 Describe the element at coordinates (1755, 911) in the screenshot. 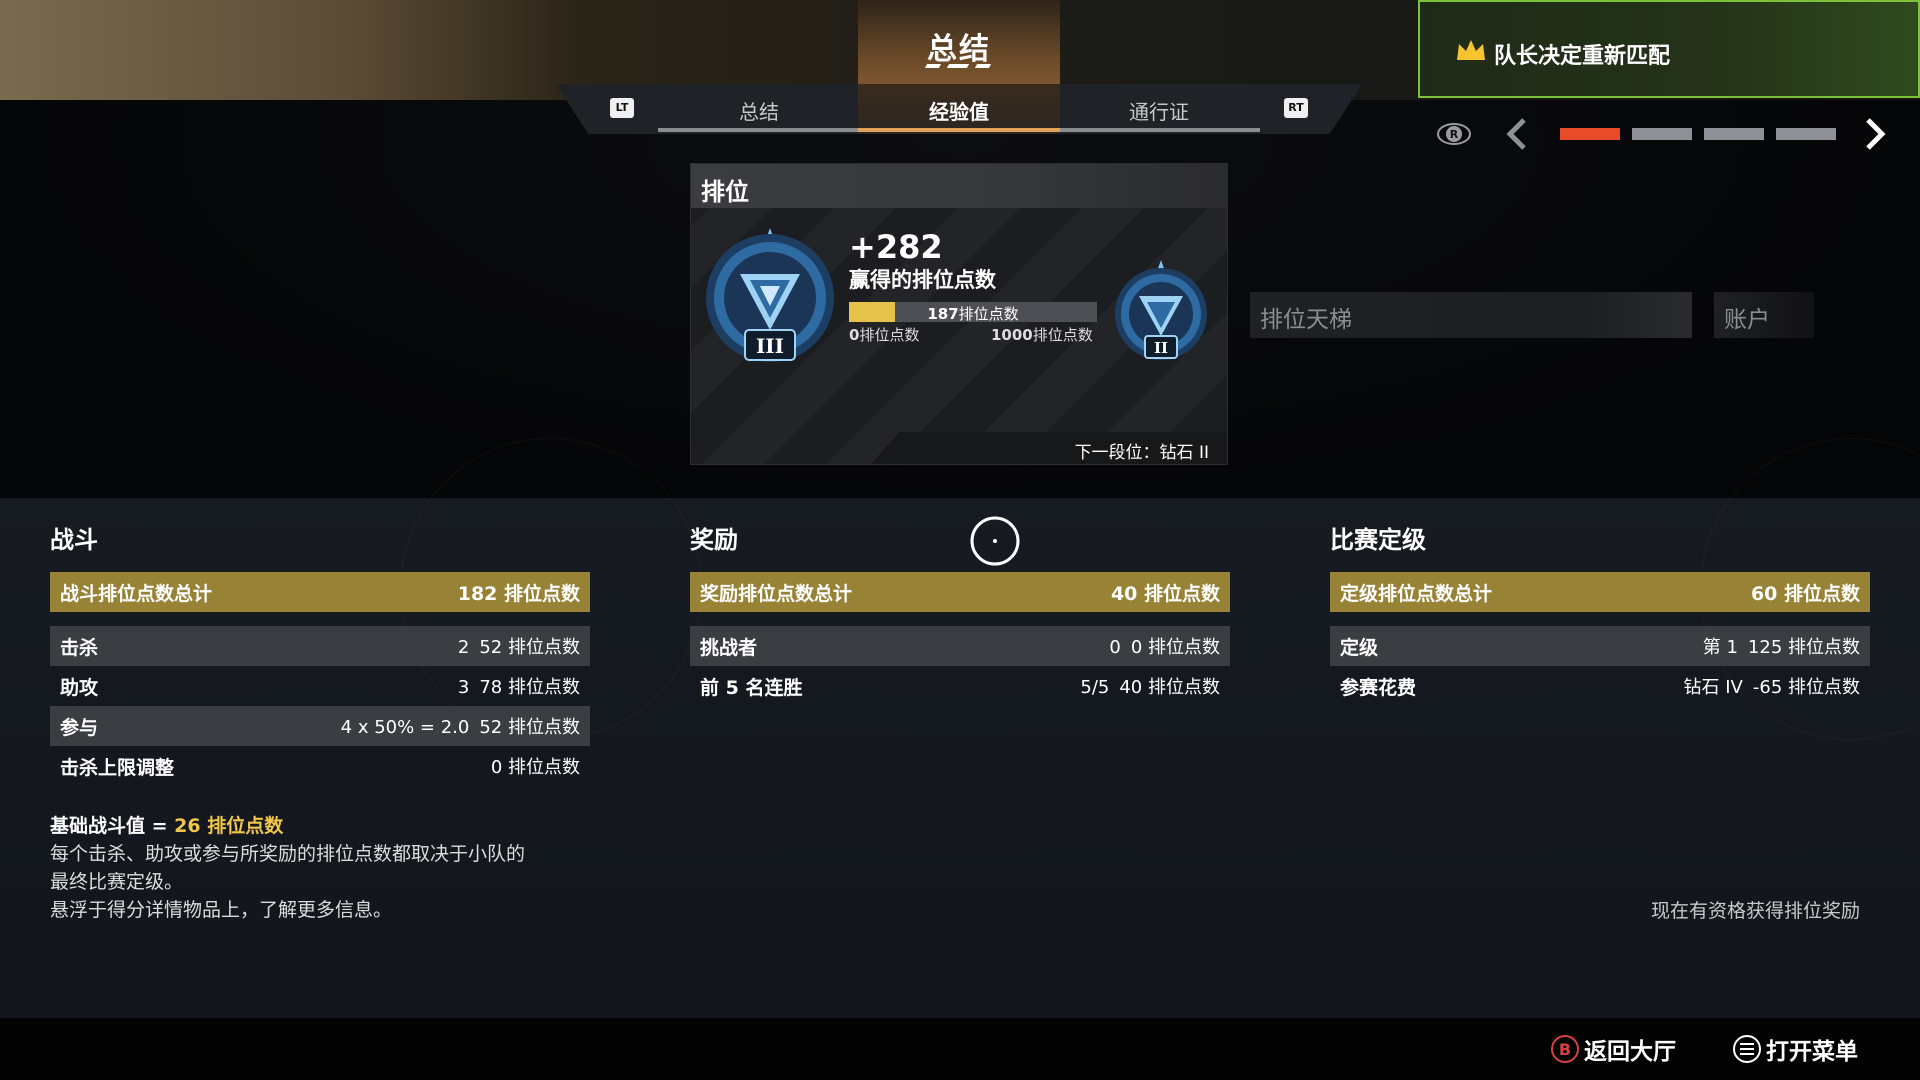

I see `eligible-text: 现在有资格获得排位奖励` at that location.